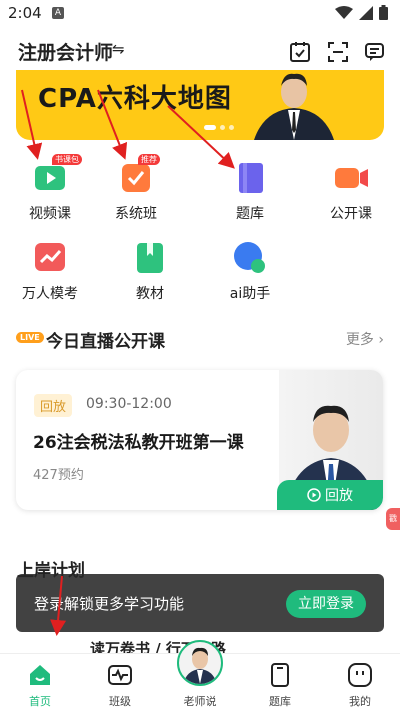 The height and width of the screenshot is (710, 400). What do you see at coordinates (138, 443) in the screenshot?
I see `course-title: 26注会税法私教开班第一课` at bounding box center [138, 443].